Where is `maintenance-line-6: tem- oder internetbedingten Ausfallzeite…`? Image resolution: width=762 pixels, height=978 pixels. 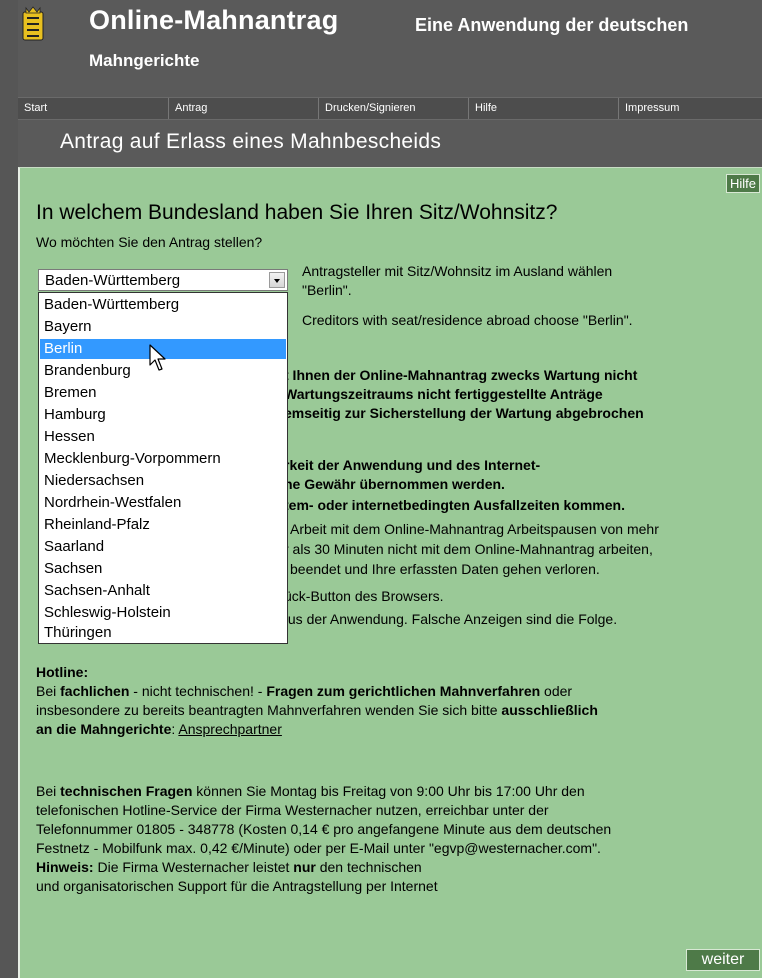
maintenance-line-6: tem- oder internetbedingten Ausfallzeite… is located at coordinates (454, 505).